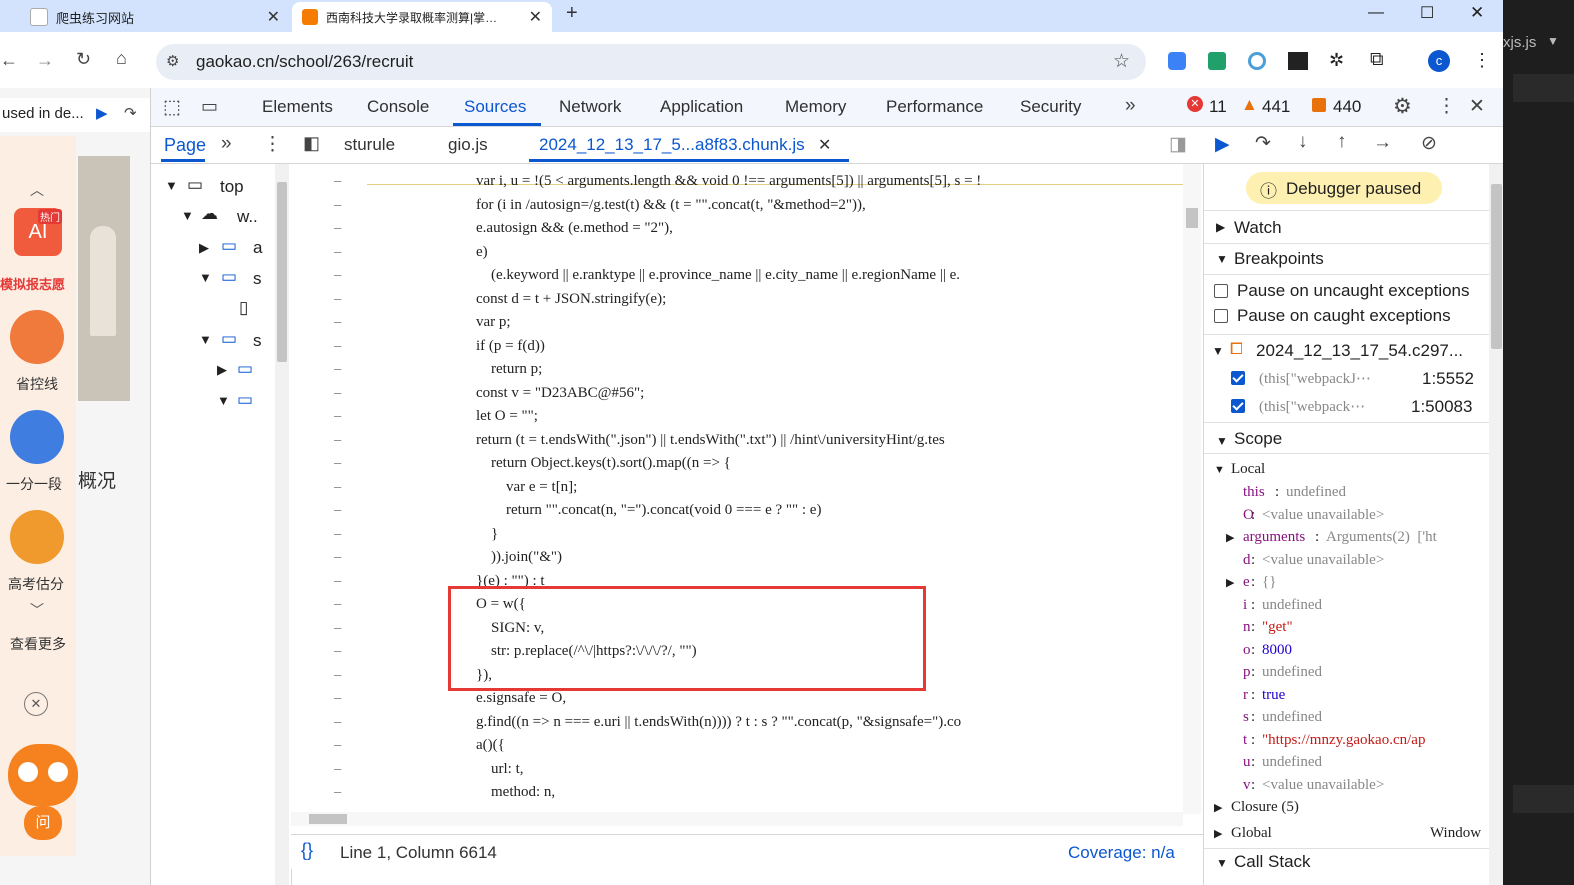  I want to click on breakpoint-checkbox, so click(1238, 406).